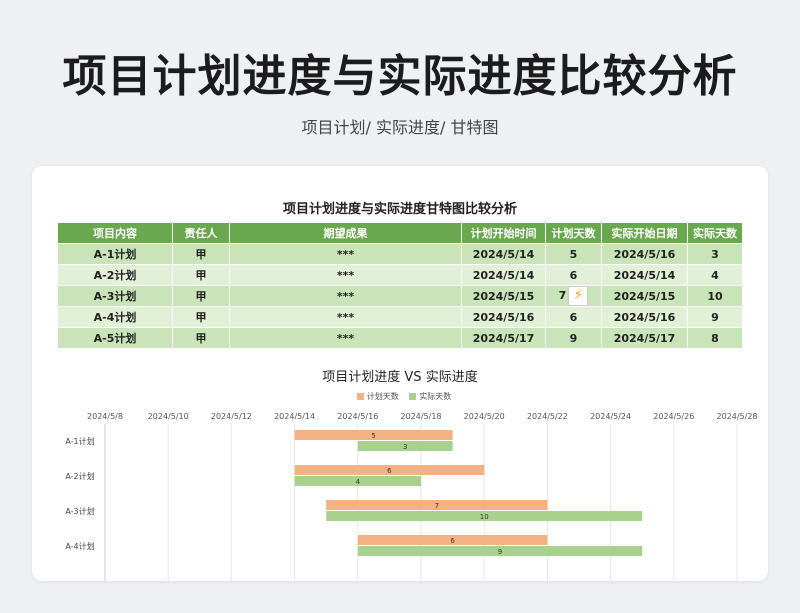 Image resolution: width=800 pixels, height=613 pixels. Describe the element at coordinates (115, 317) in the screenshot. I see `table-cell: A-4计划` at that location.